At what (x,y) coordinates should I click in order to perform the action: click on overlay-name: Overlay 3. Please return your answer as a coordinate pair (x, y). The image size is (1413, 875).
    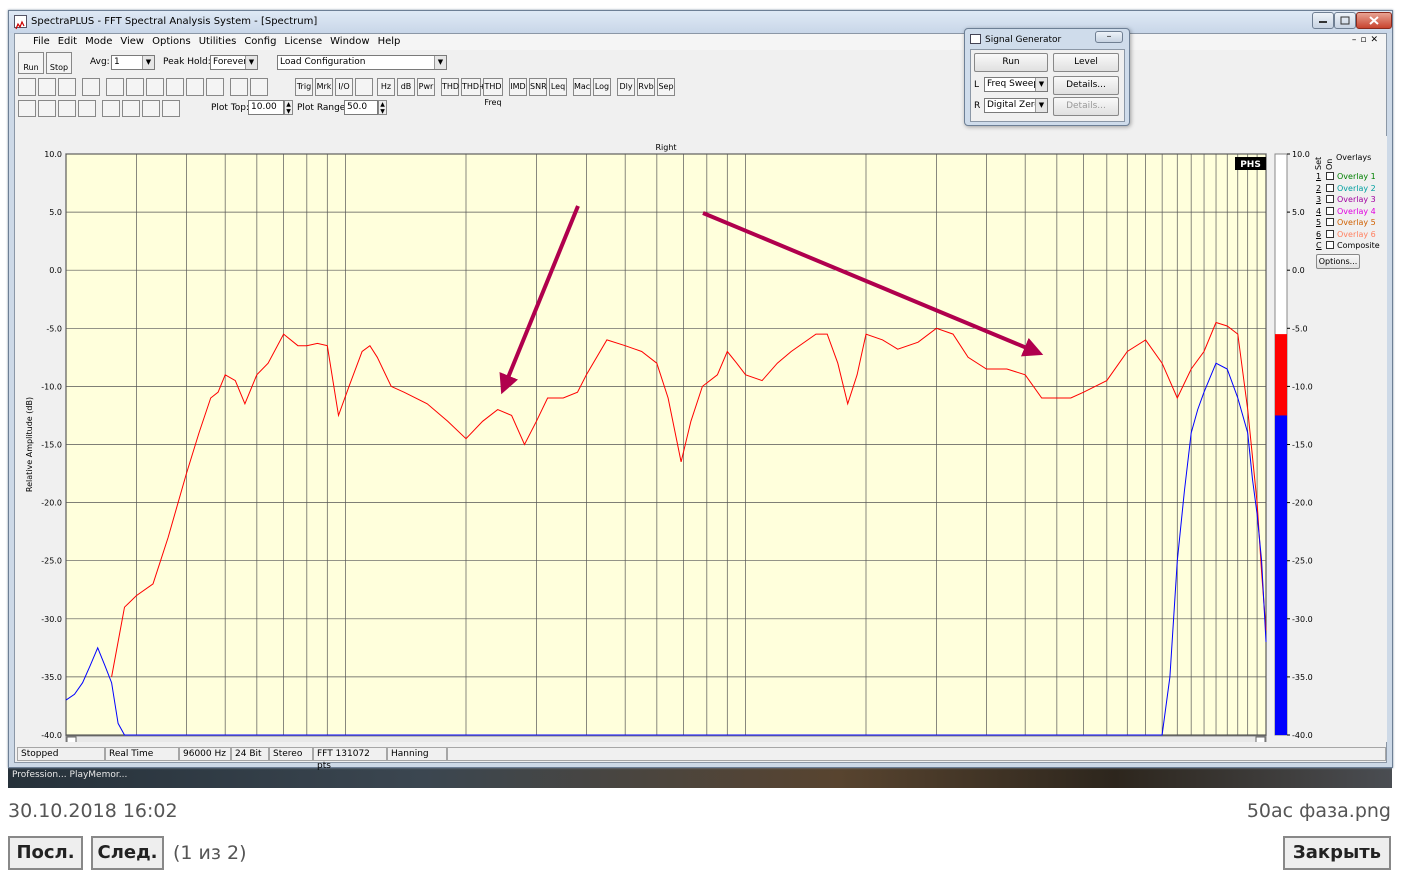
    Looking at the image, I should click on (1356, 199).